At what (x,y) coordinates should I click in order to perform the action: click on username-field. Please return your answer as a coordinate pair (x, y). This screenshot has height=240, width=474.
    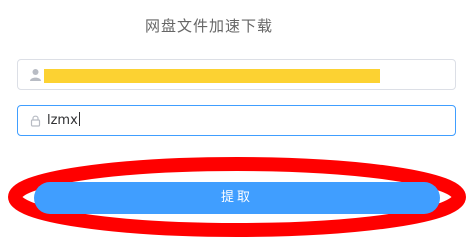
    Looking at the image, I should click on (236, 74).